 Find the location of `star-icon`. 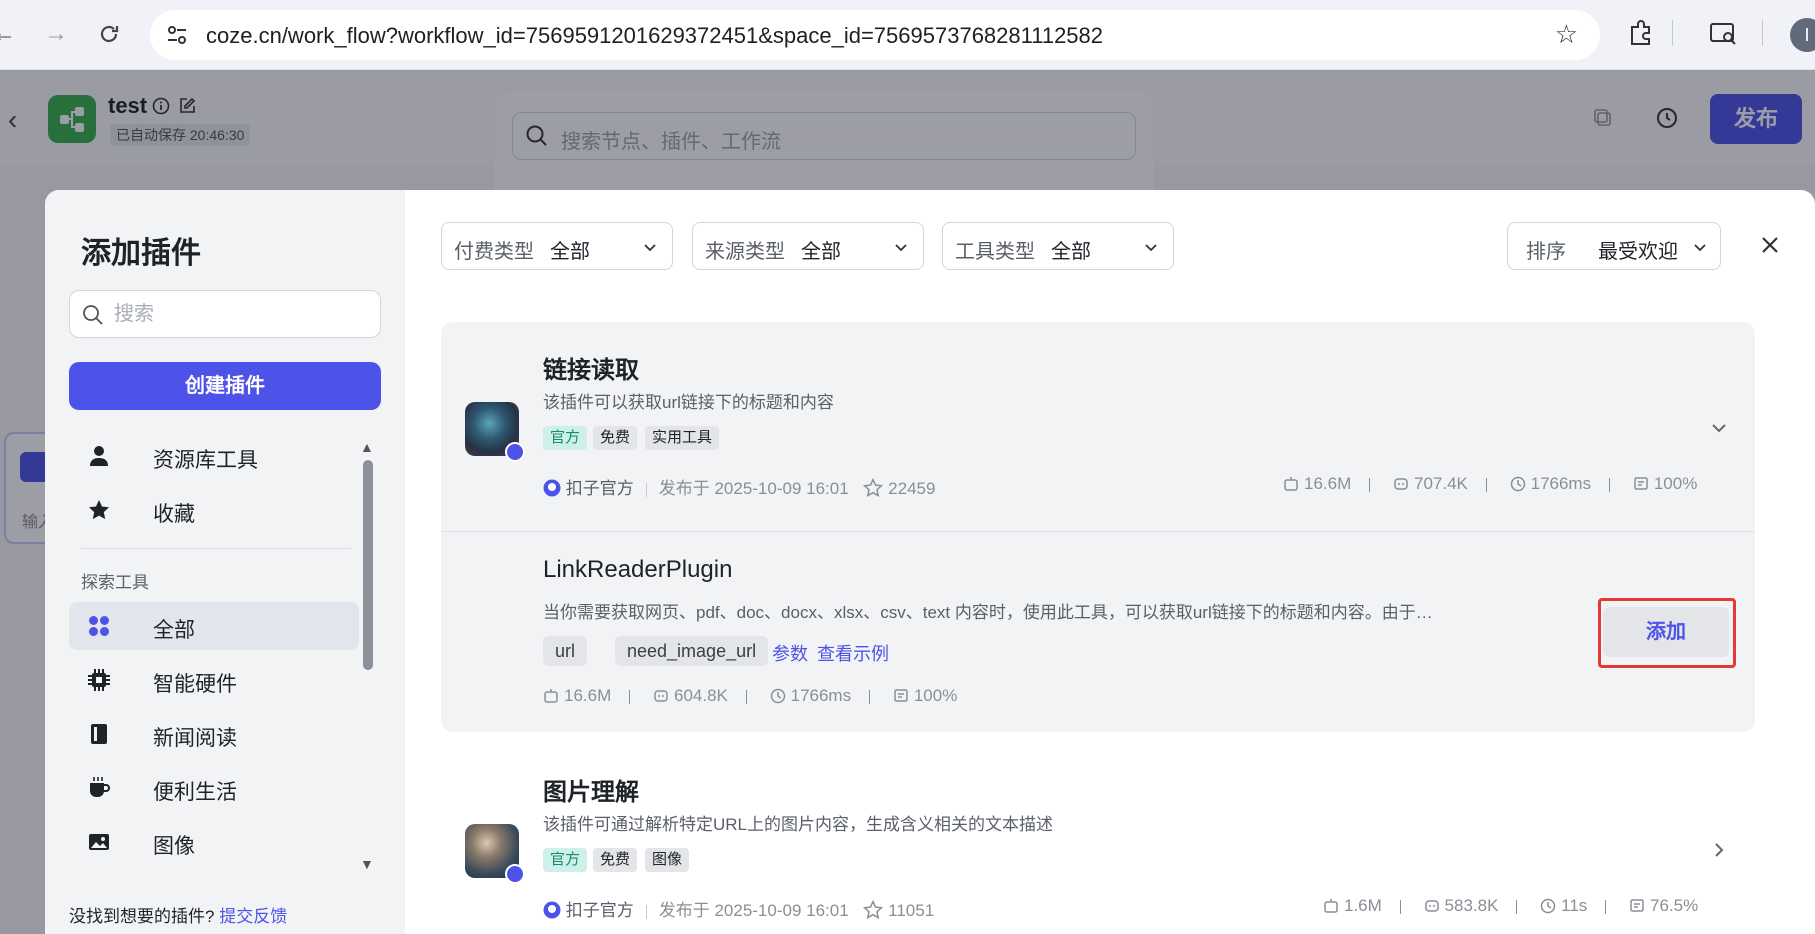

star-icon is located at coordinates (99, 510).